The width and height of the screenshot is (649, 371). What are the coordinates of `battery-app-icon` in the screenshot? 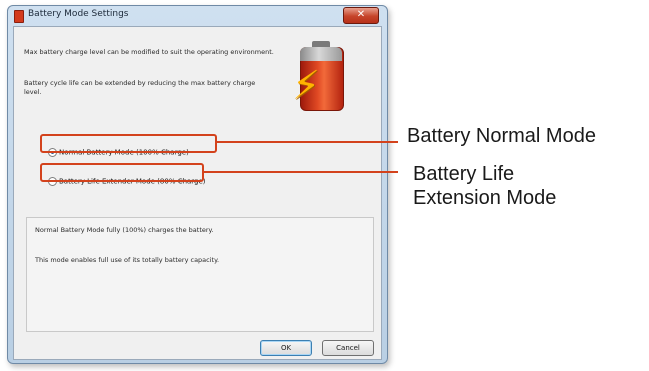 It's located at (19, 16).